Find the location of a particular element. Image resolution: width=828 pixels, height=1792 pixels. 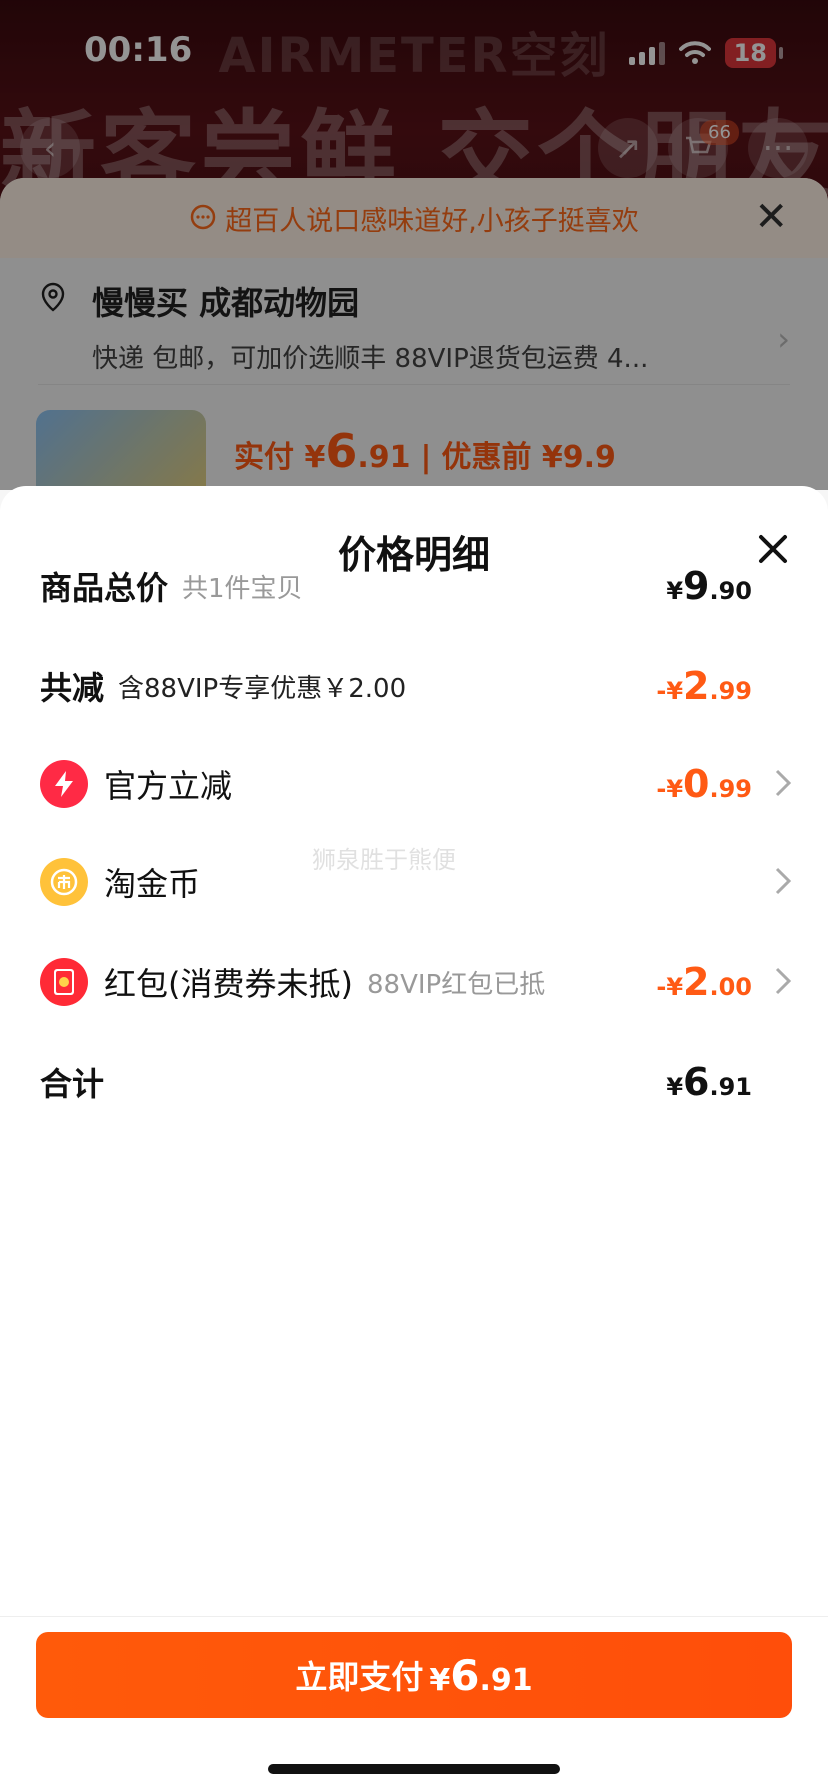

watermark-text: 狮泉胜于熊便 is located at coordinates (384, 860).